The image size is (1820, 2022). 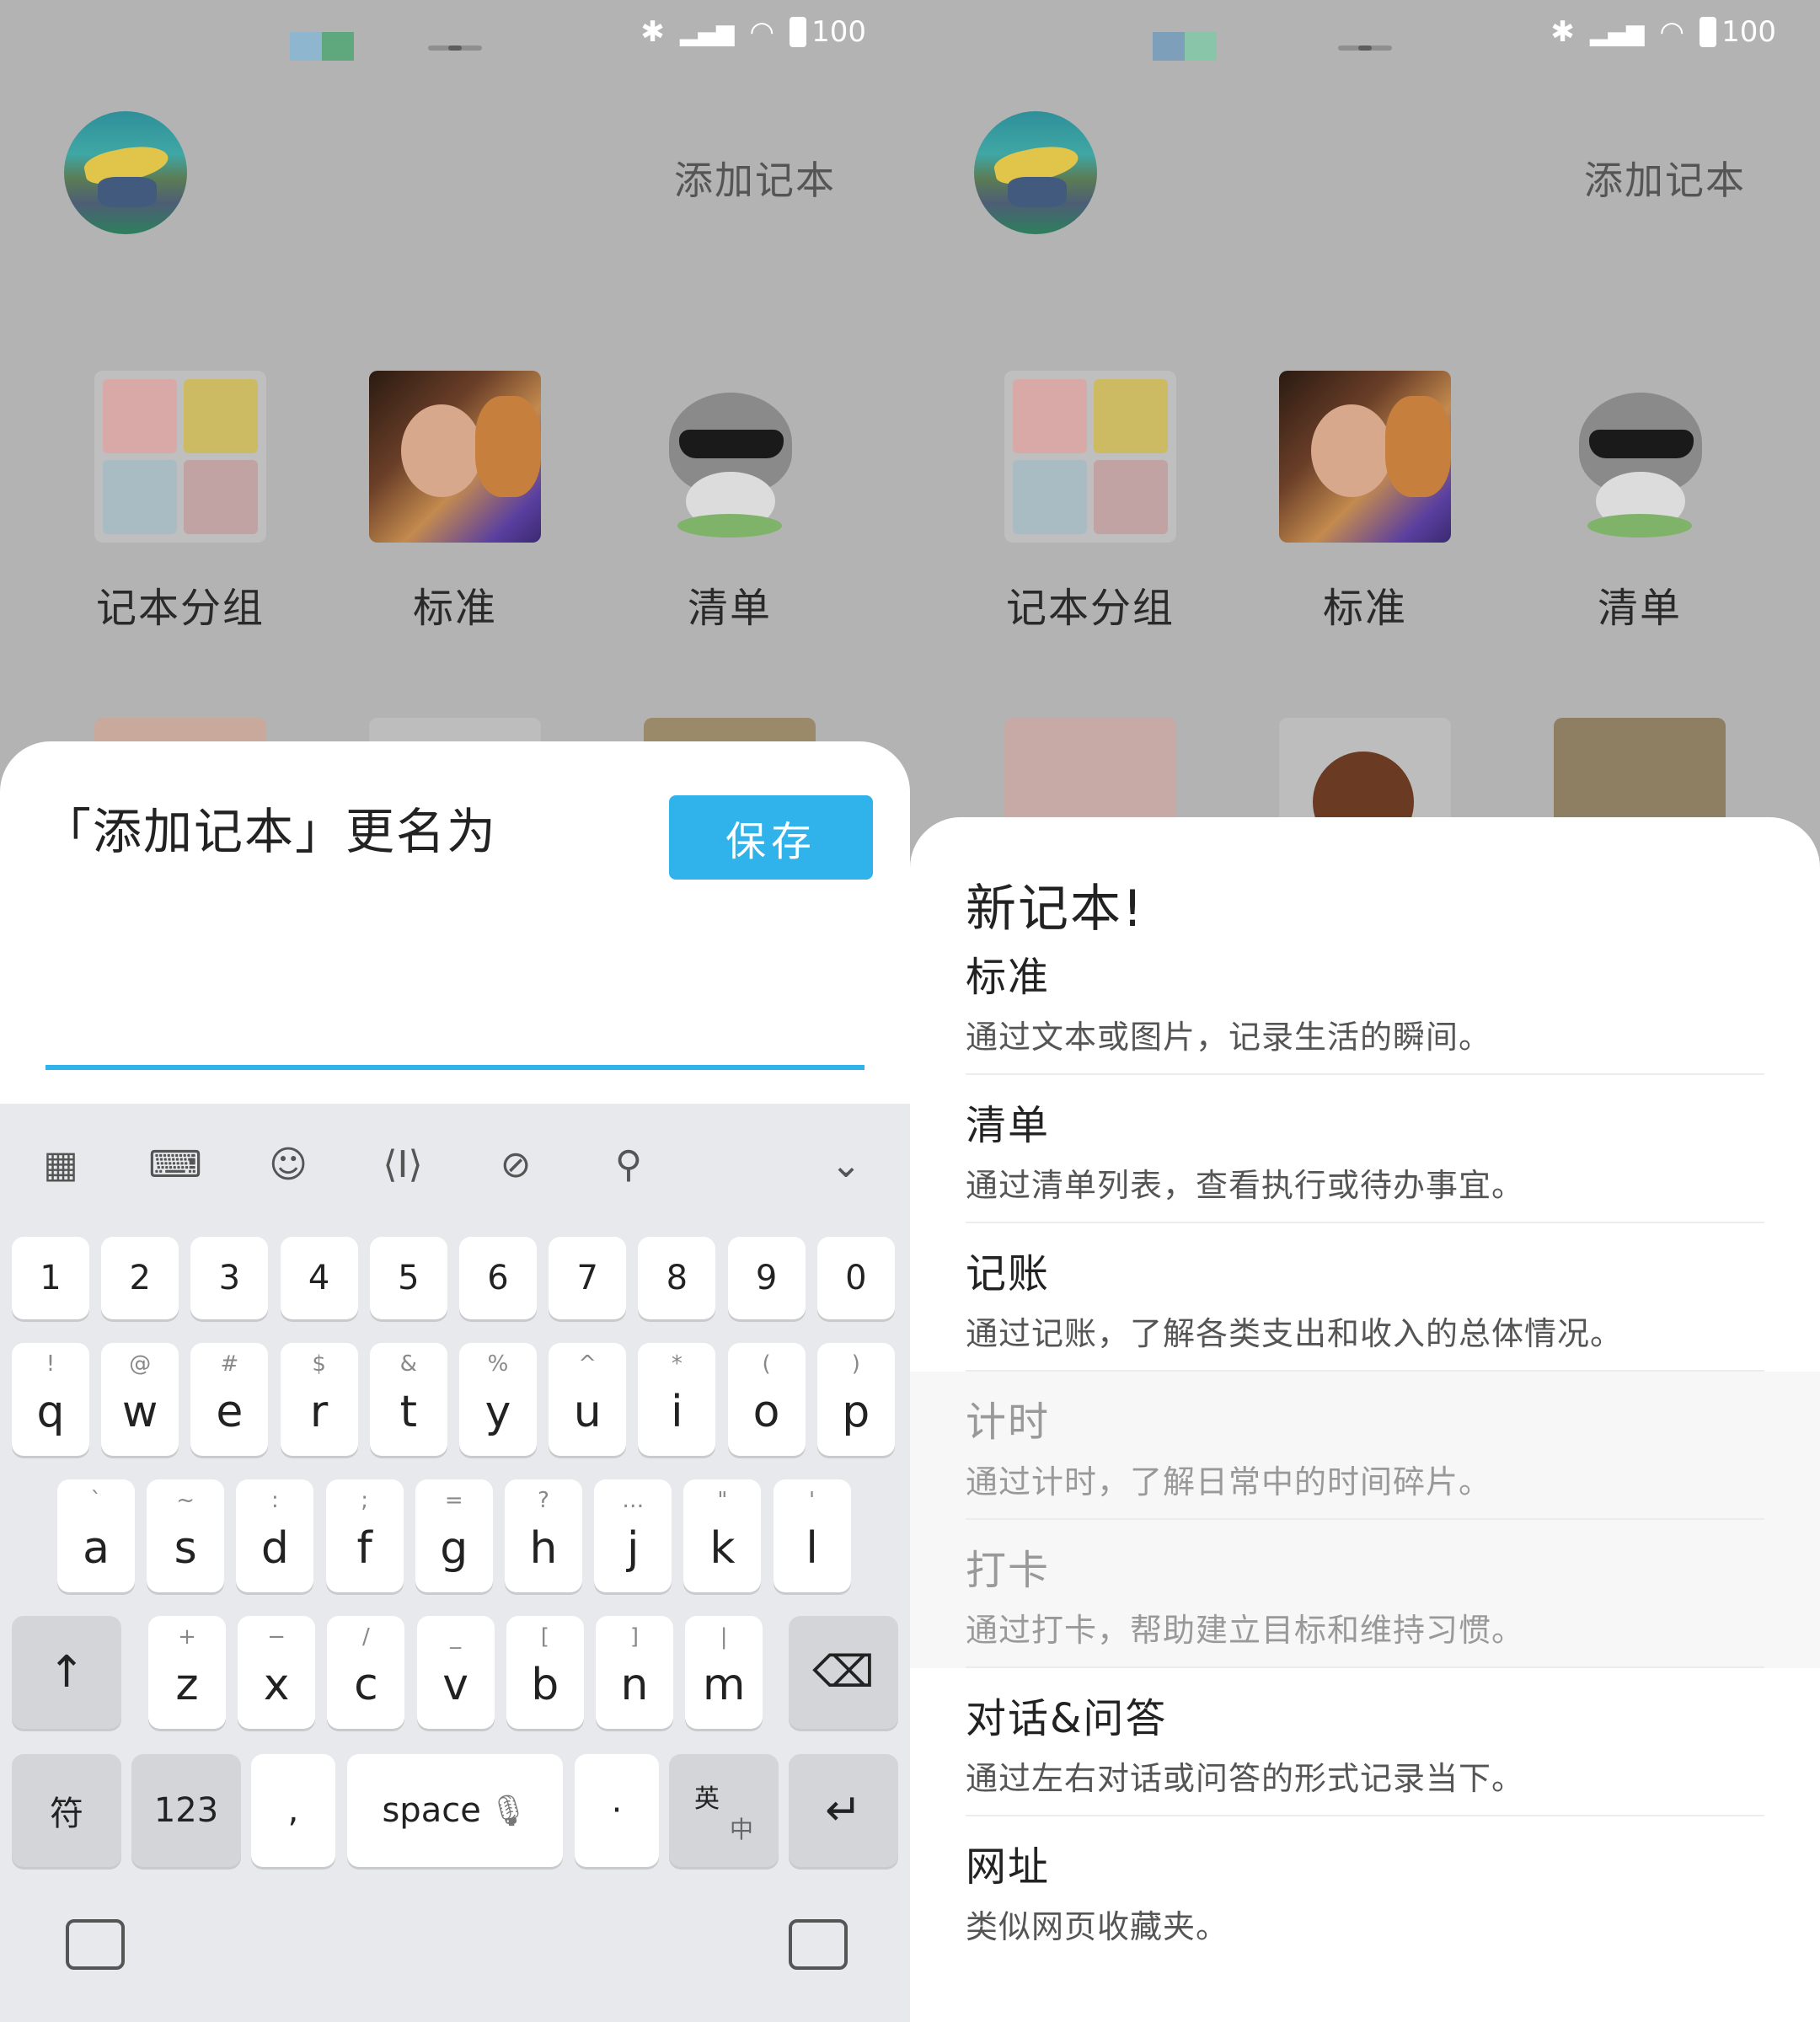 I want to click on key-9: 9, so click(x=766, y=1278).